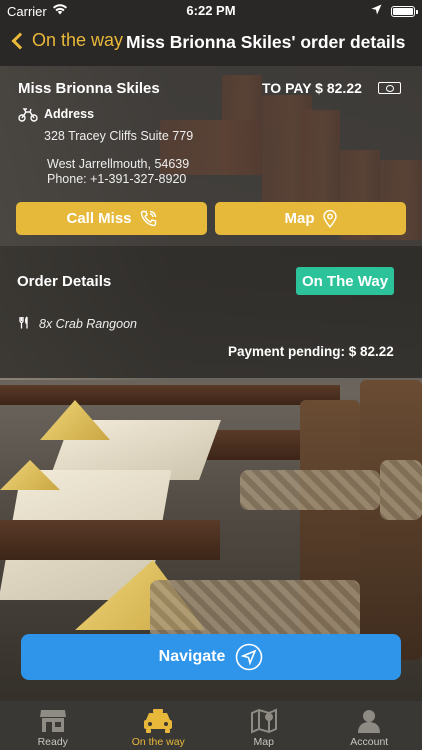 The height and width of the screenshot is (750, 422). I want to click on status-bar: Carrier 6:22 PM, so click(211, 11).